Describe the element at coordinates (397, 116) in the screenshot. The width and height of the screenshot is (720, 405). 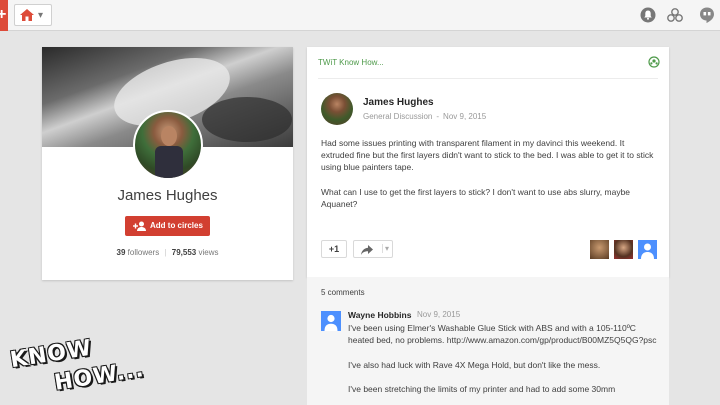
I see `post-category: General Discussion` at that location.